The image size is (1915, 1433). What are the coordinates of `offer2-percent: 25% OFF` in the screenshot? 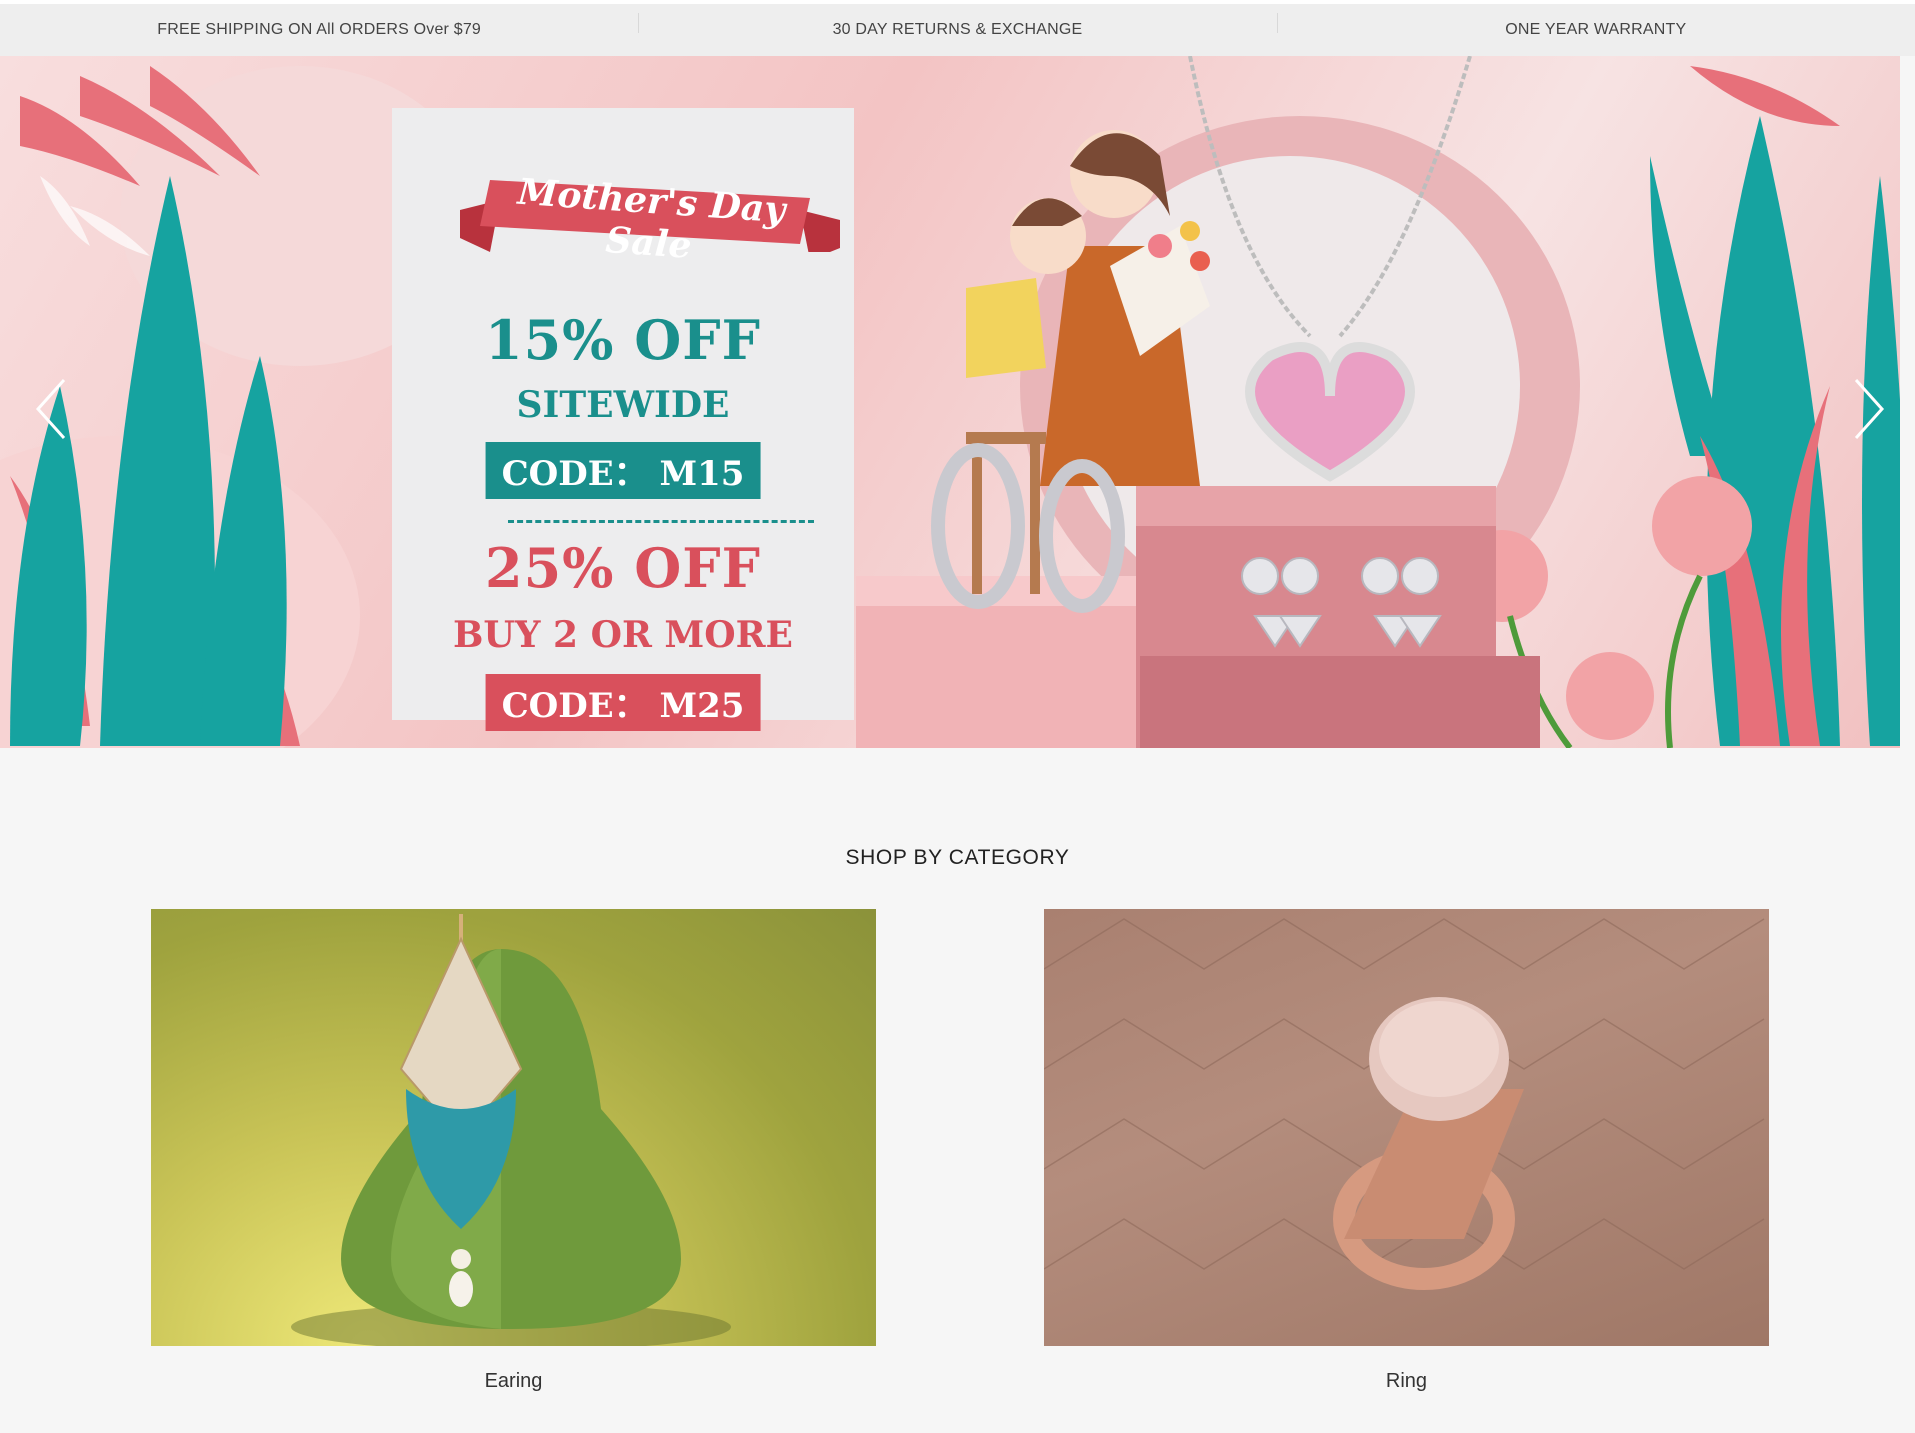 It's located at (623, 568).